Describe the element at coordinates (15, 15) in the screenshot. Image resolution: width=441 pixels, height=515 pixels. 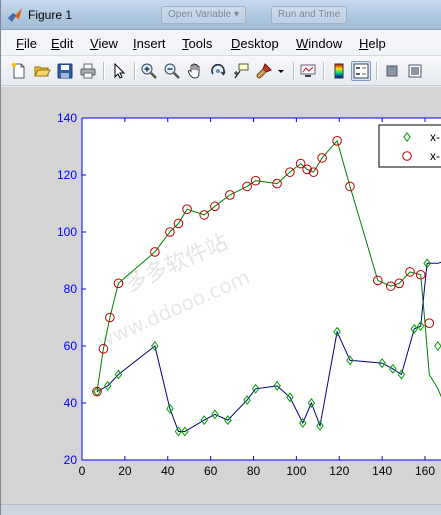
I see `matlab-logo-icon` at that location.